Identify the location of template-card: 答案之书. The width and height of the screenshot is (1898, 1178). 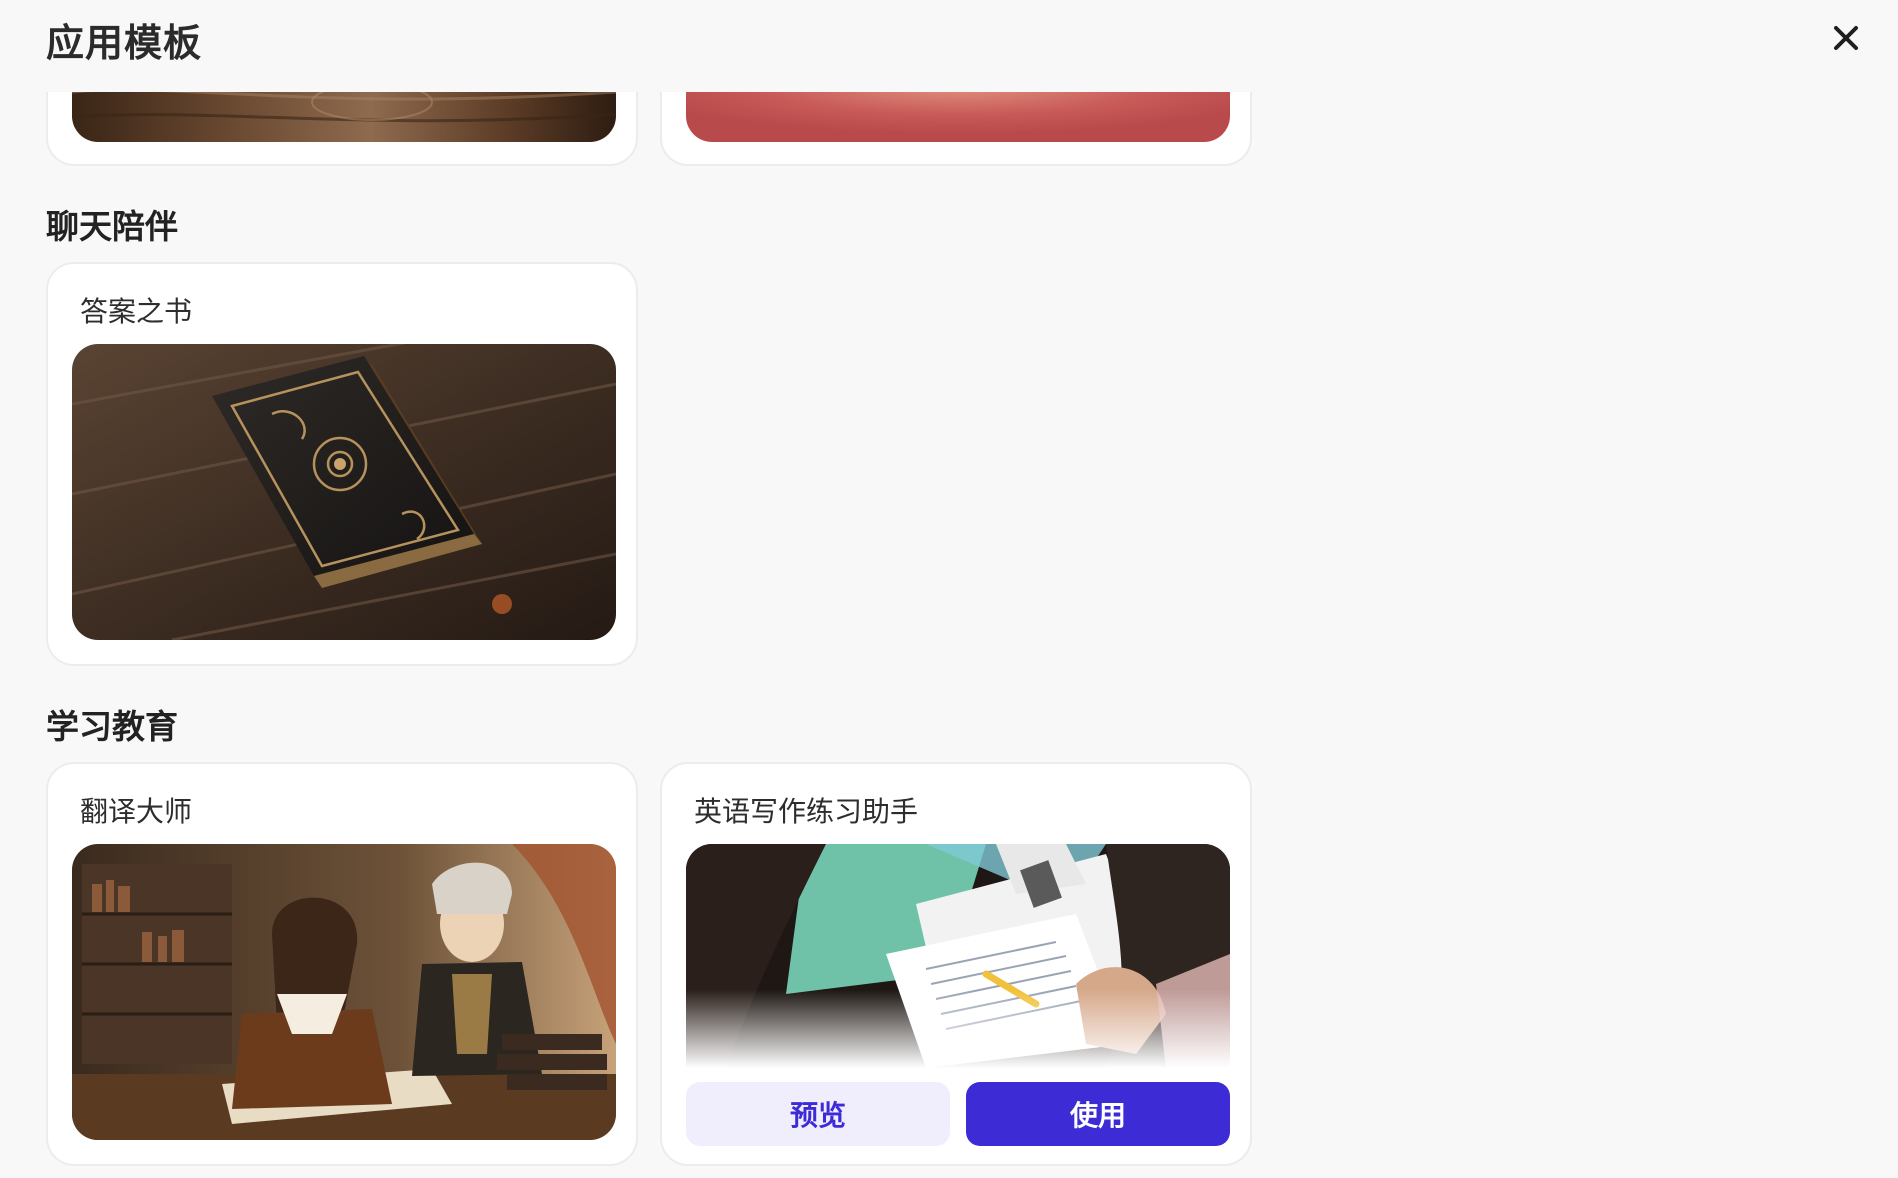
(342, 464).